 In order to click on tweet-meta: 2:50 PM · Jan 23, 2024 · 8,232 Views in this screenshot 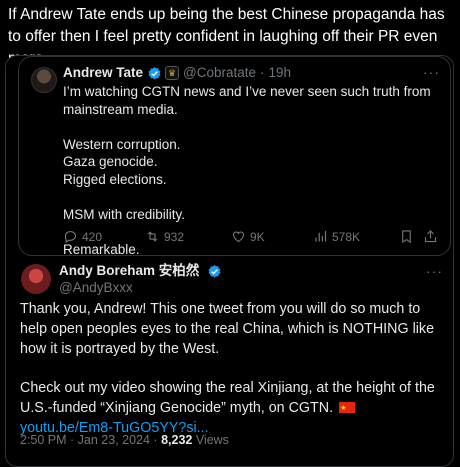, I will do `click(124, 440)`.